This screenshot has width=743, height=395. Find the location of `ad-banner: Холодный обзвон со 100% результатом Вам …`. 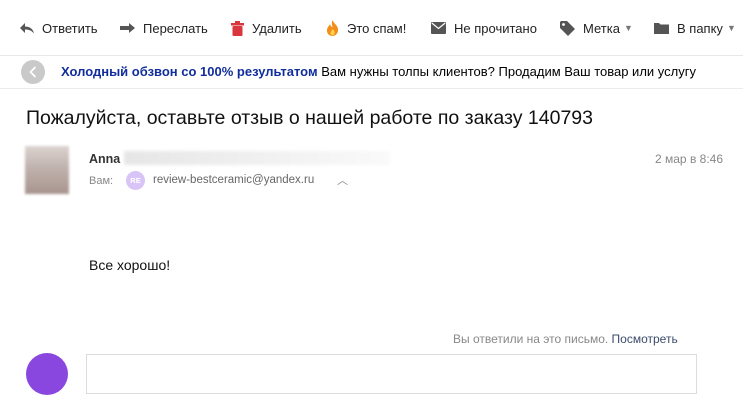

ad-banner: Холодный обзвон со 100% результатом Вам … is located at coordinates (371, 72).